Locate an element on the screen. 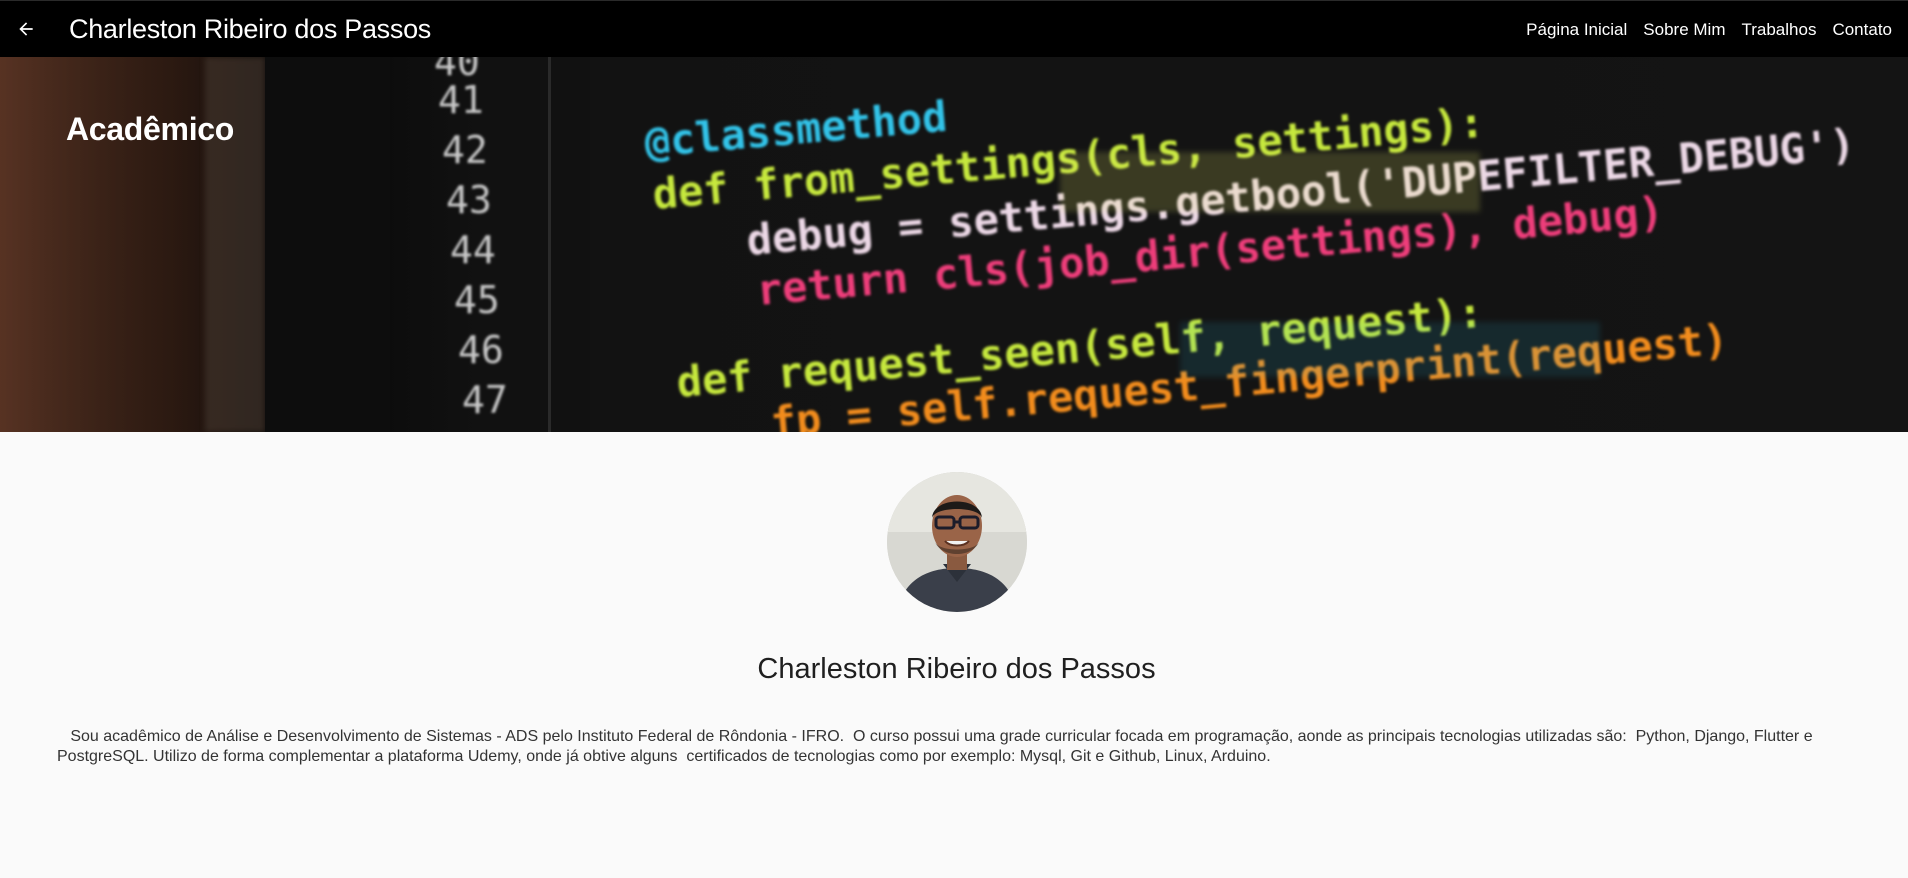  avatar is located at coordinates (957, 542).